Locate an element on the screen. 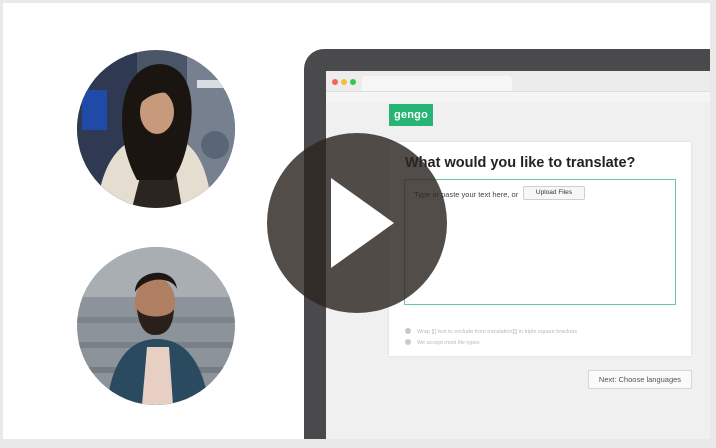 Image resolution: width=716 pixels, height=448 pixels. browser-tab-bar is located at coordinates (518, 81).